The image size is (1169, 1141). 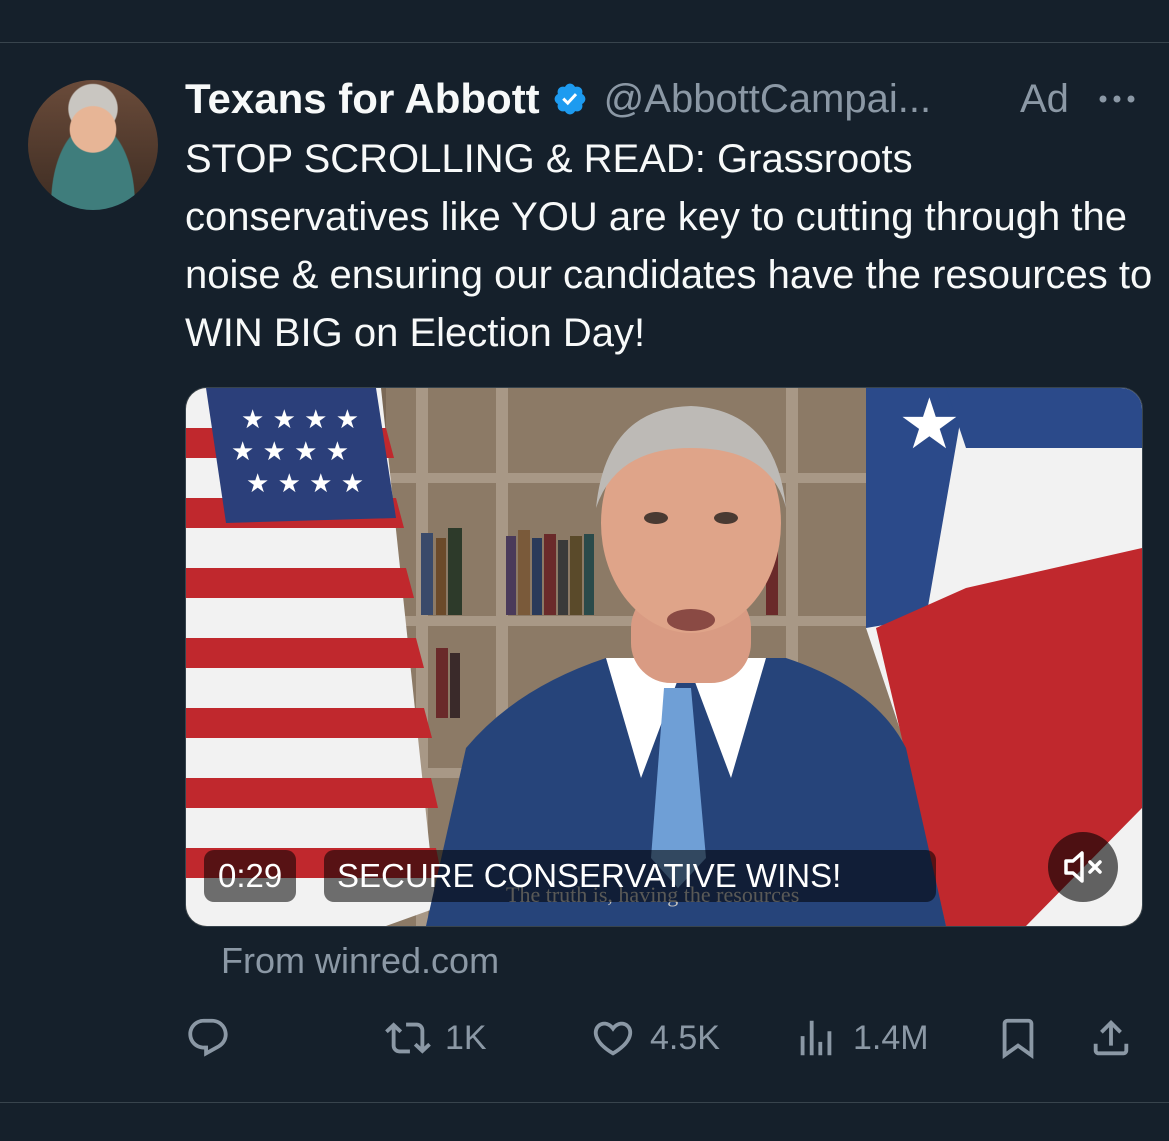 What do you see at coordinates (93, 145) in the screenshot?
I see `avatar` at bounding box center [93, 145].